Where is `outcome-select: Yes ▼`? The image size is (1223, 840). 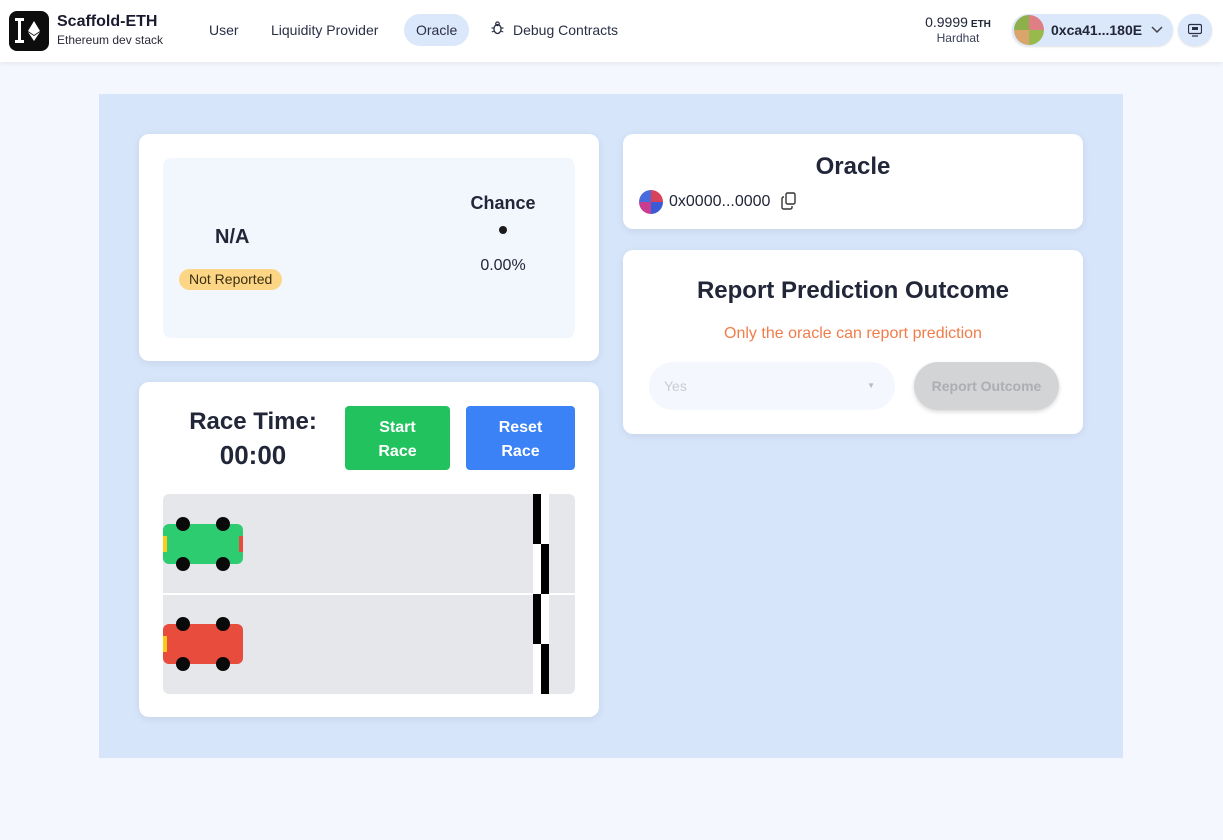
outcome-select: Yes ▼ is located at coordinates (772, 386).